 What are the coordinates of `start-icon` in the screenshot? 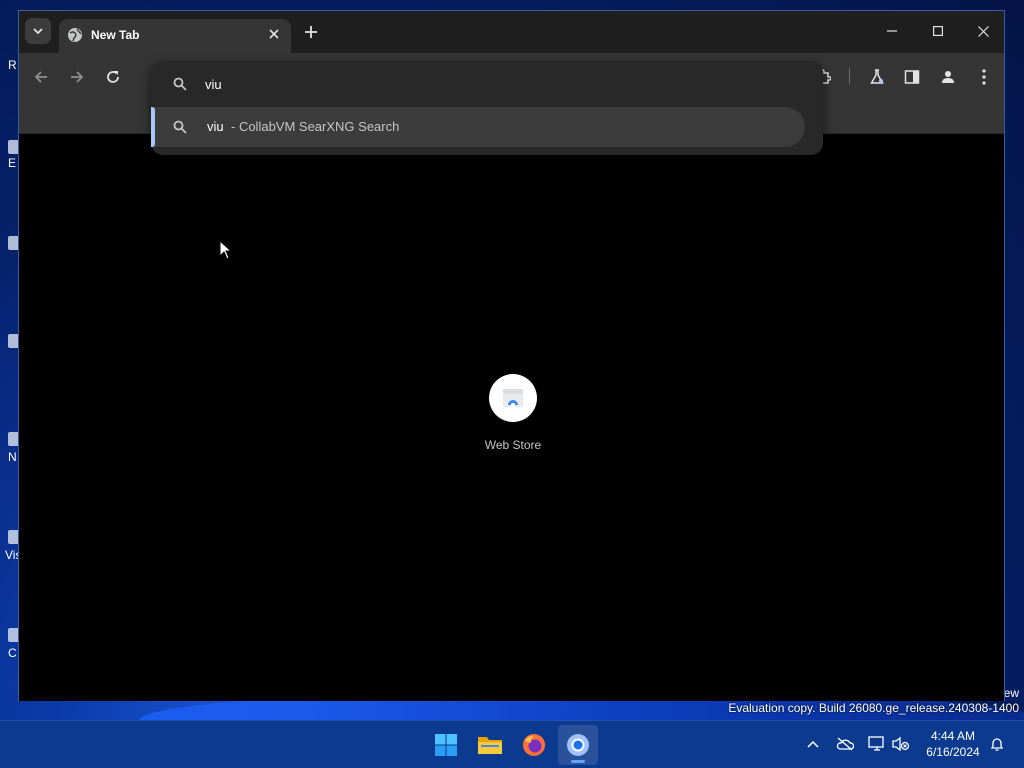 It's located at (446, 745).